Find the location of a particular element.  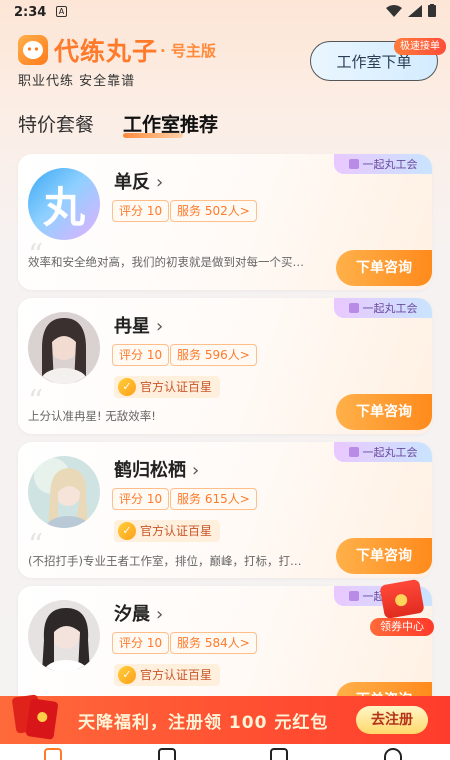

bottom-nav is located at coordinates (225, 752).